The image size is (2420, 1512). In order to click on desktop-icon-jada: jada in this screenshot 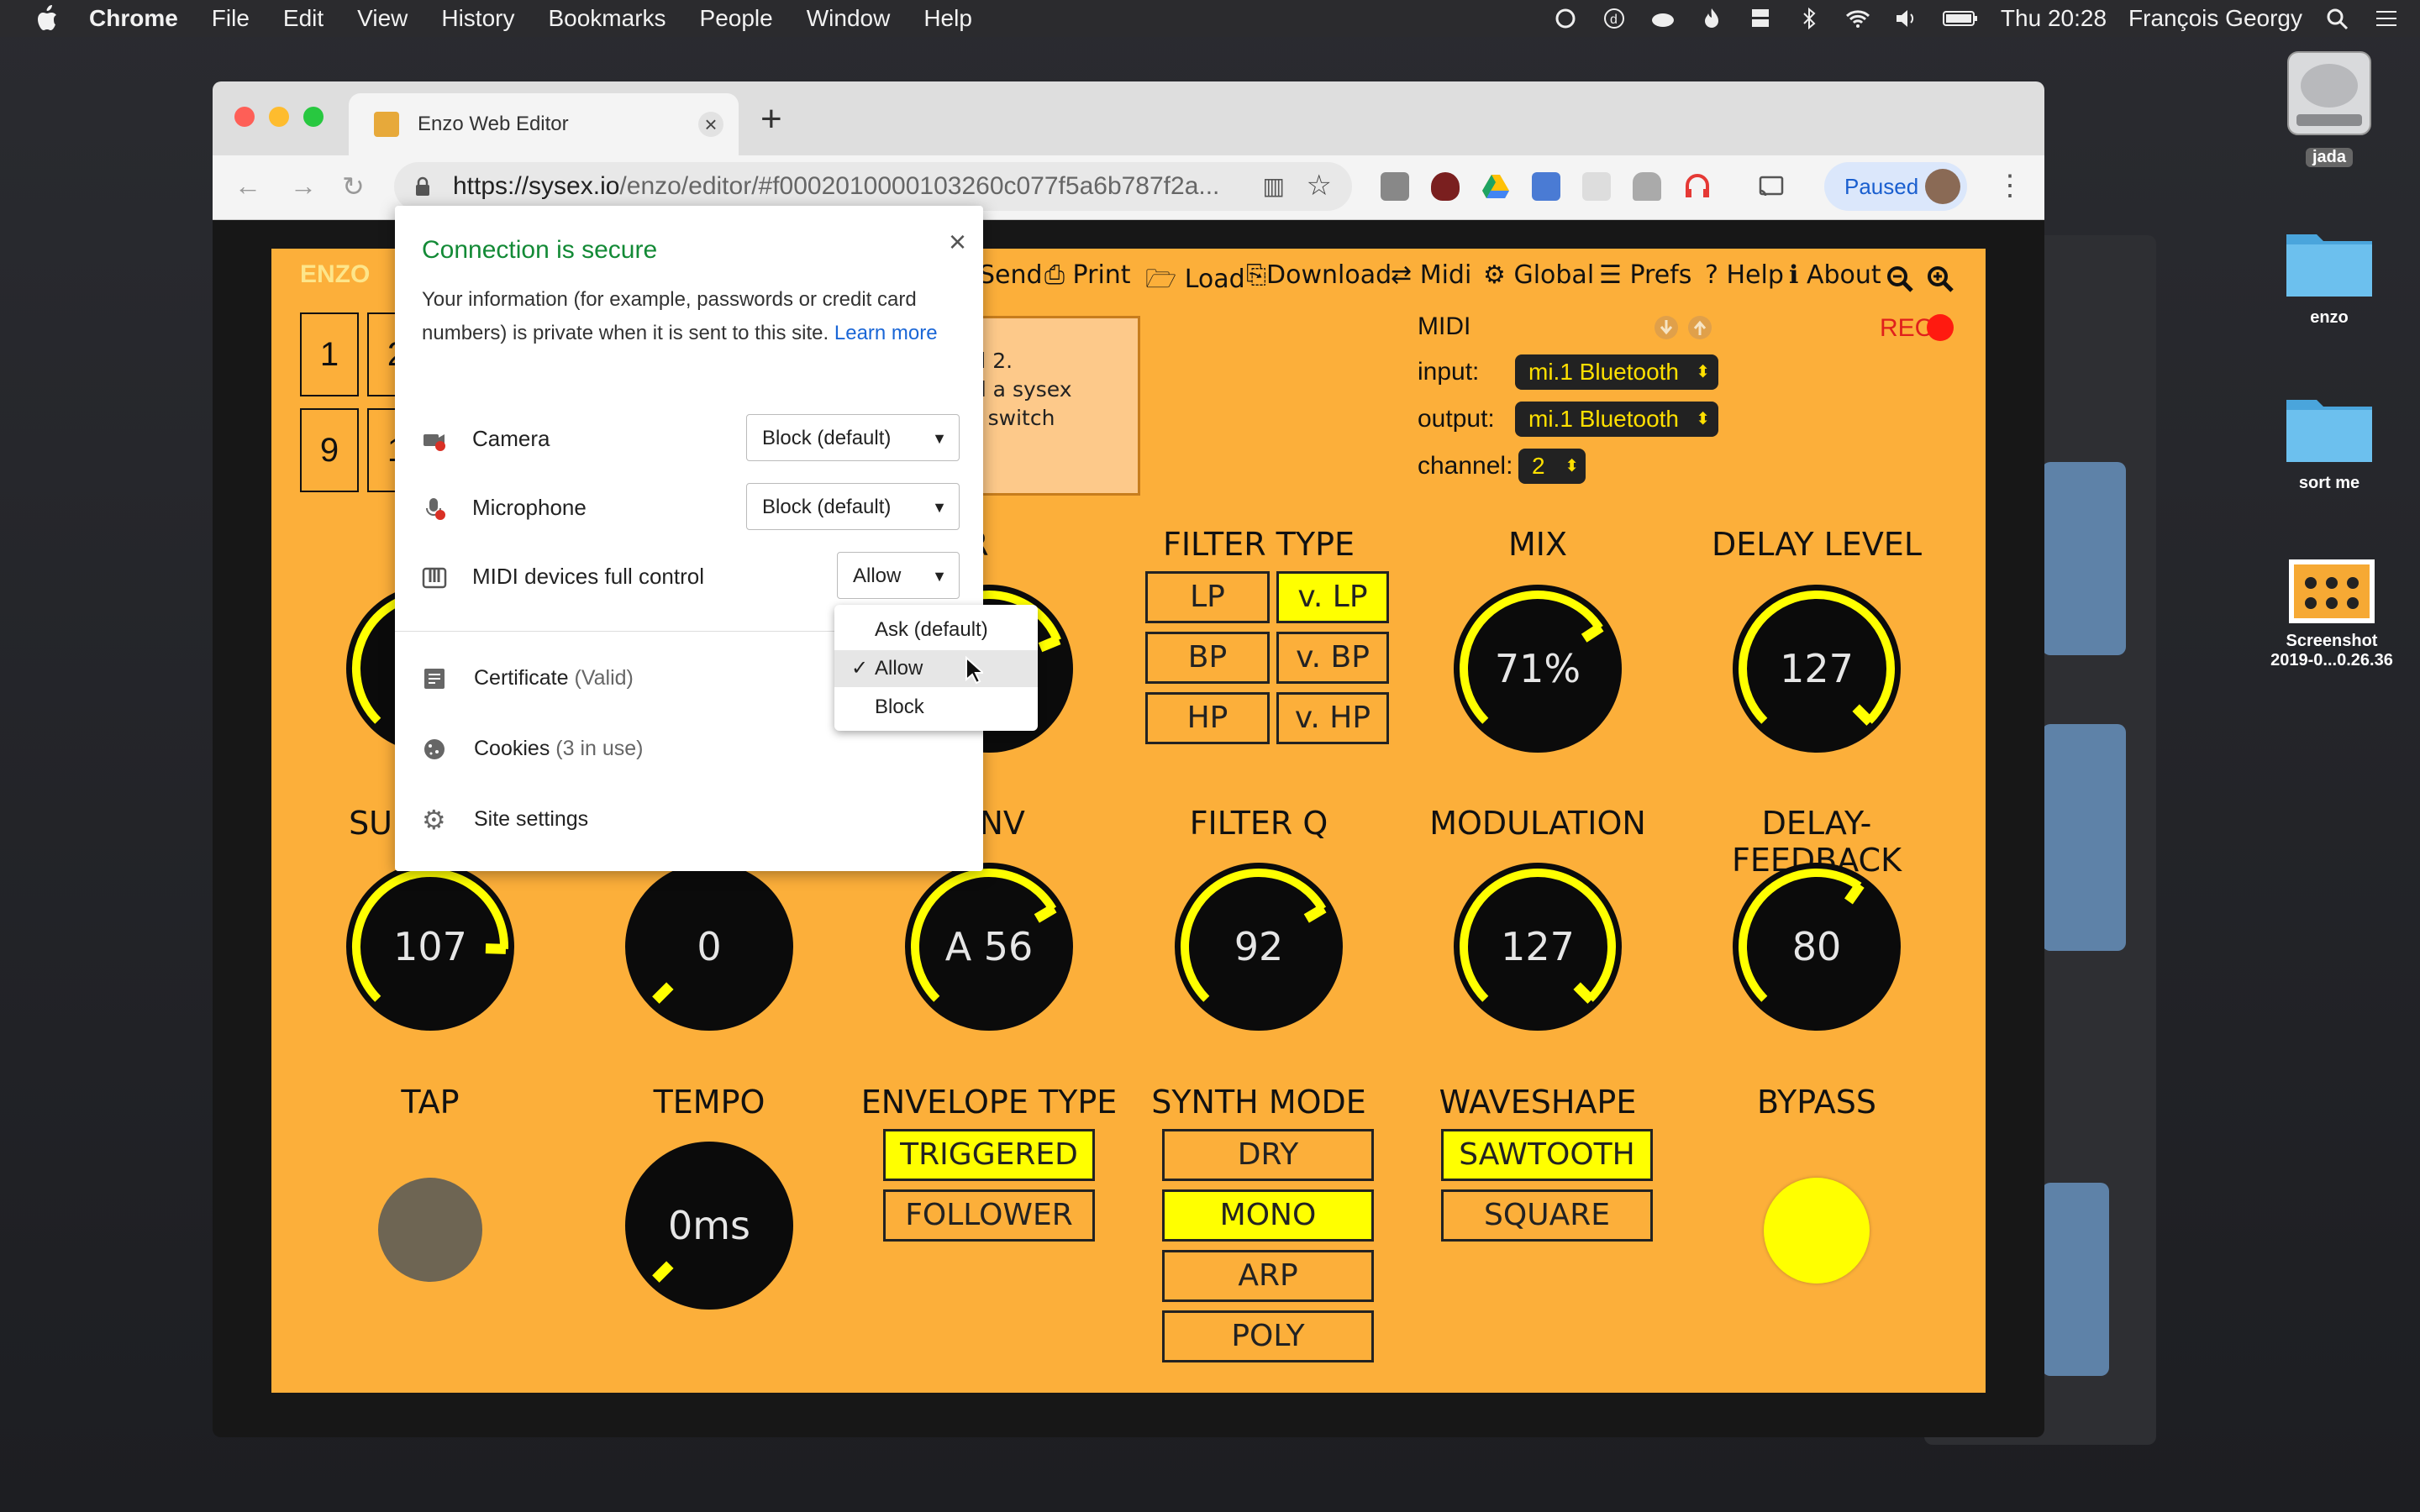, I will do `click(2329, 107)`.